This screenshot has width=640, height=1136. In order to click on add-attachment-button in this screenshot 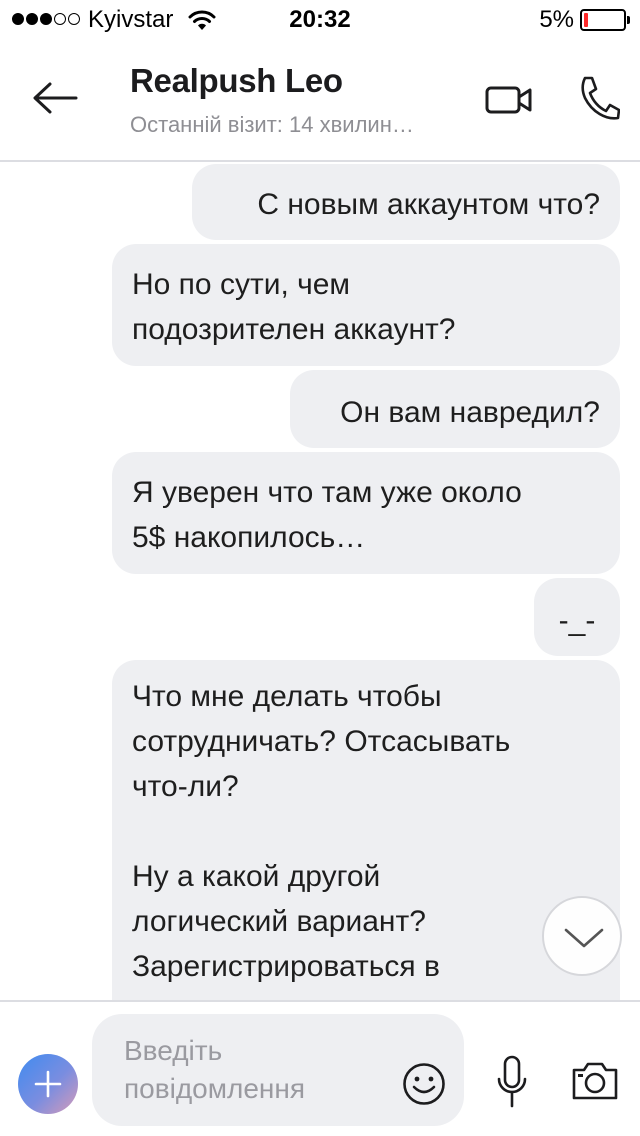, I will do `click(48, 1084)`.